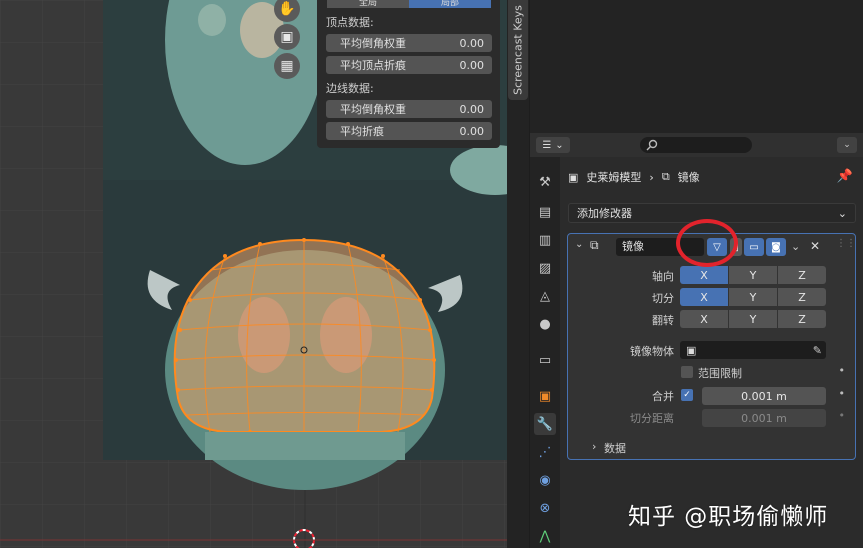  I want to click on tab-screencast-keys: Screencast Keys, so click(518, 50).